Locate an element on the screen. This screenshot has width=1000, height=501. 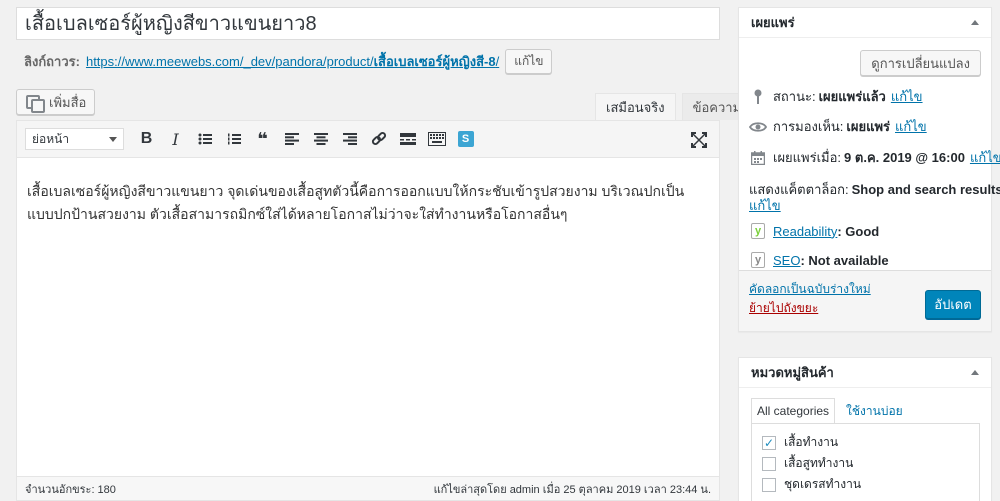
publish-box-header: เผยแพร่ is located at coordinates (865, 23).